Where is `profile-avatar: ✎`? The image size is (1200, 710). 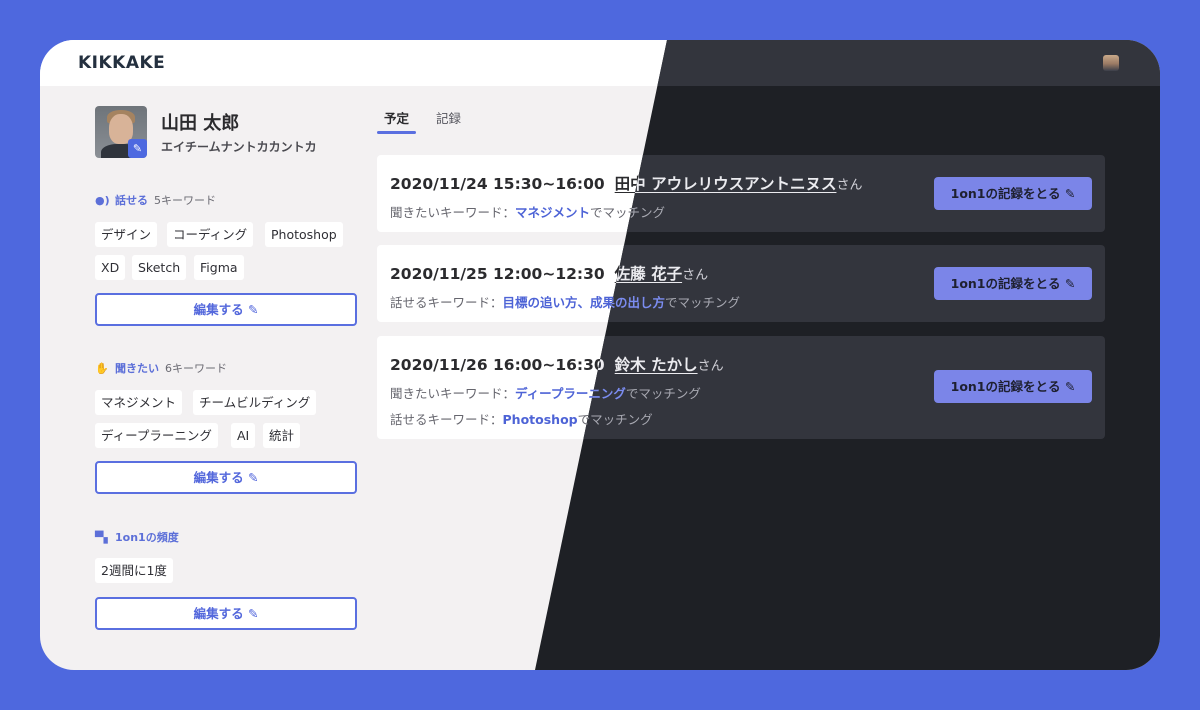 profile-avatar: ✎ is located at coordinates (121, 132).